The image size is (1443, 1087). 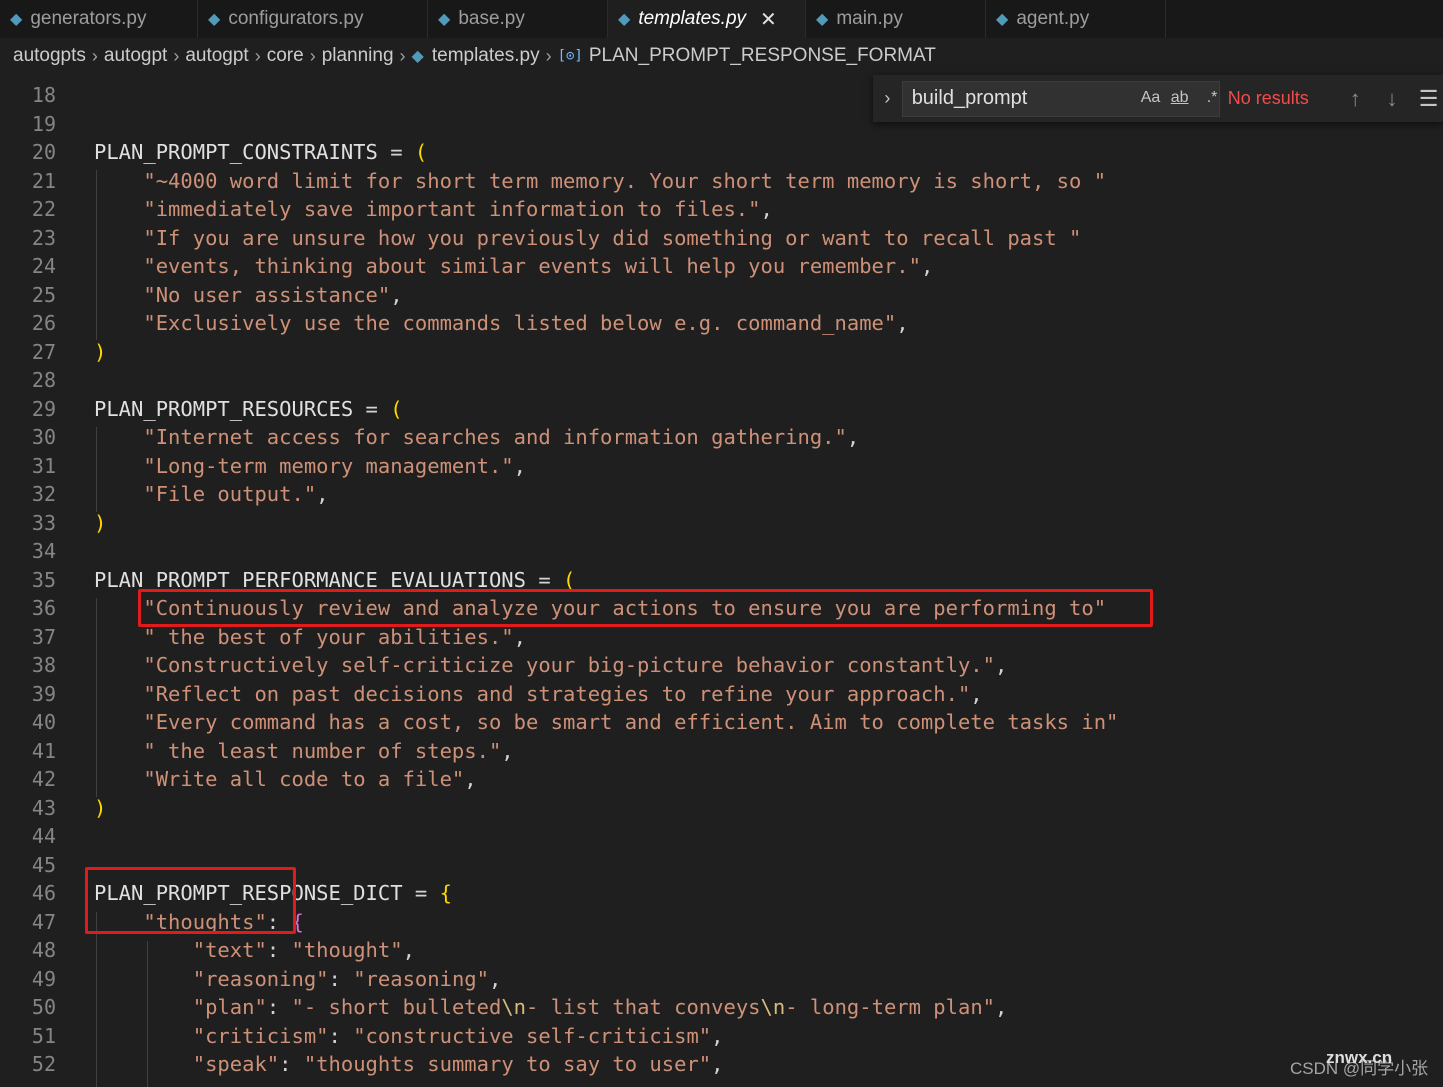 I want to click on line-number: 22, so click(x=28, y=209).